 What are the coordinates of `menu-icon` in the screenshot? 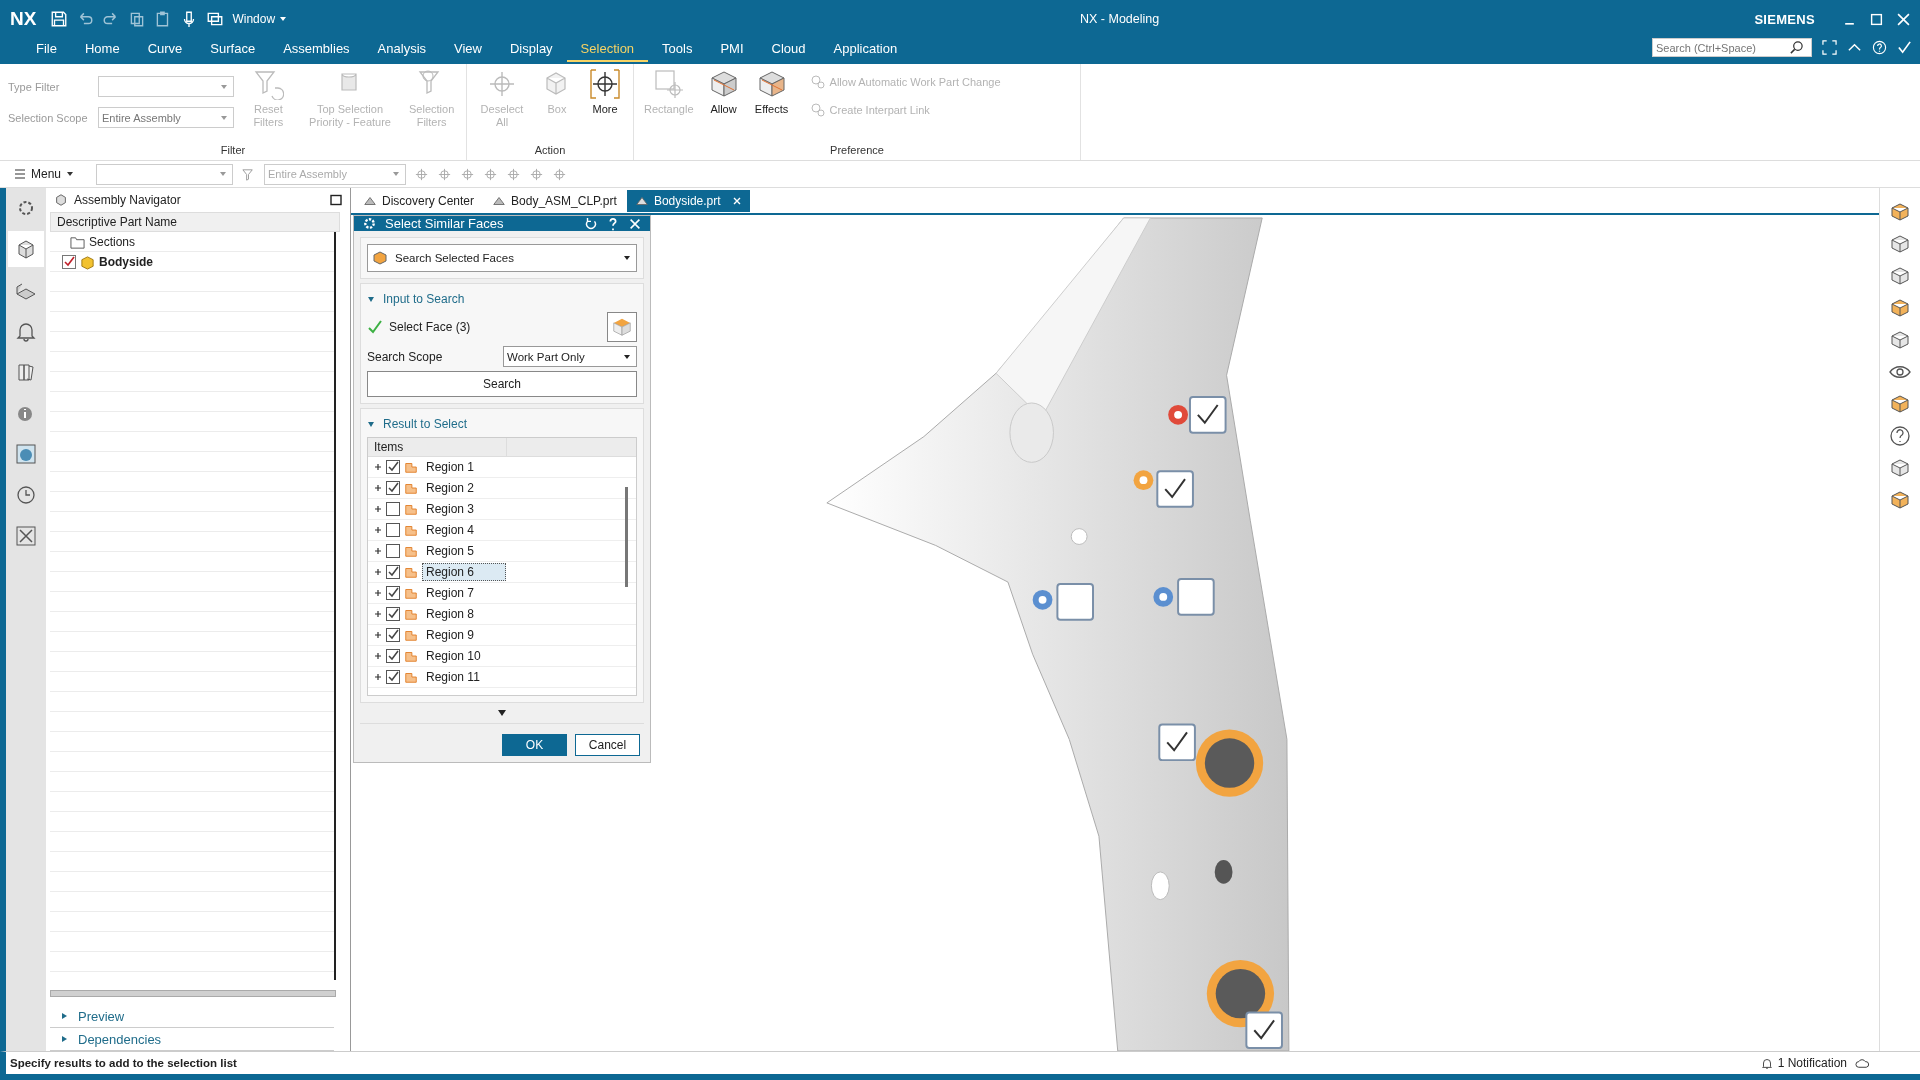 It's located at (20, 174).